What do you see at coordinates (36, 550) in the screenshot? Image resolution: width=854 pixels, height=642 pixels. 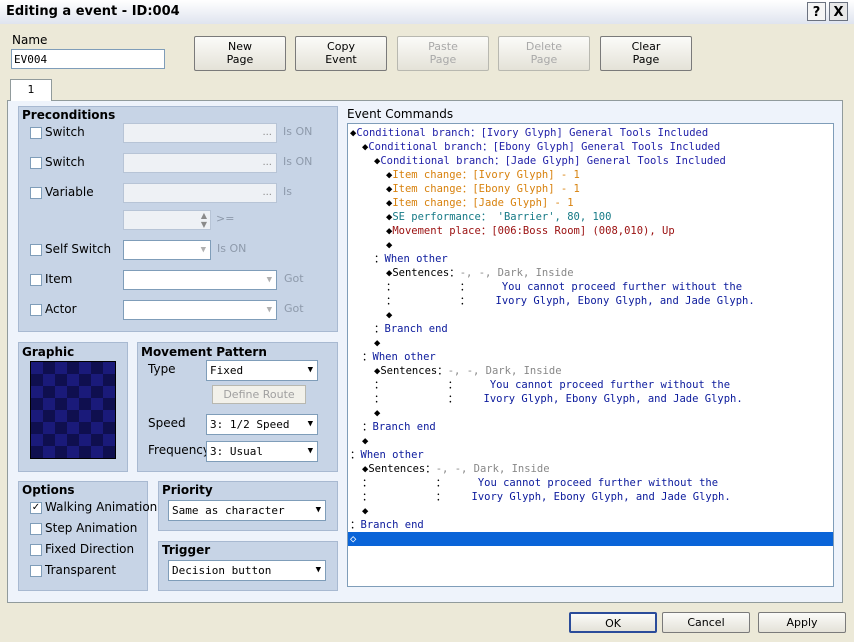 I see `fixed-direction-checkbox` at bounding box center [36, 550].